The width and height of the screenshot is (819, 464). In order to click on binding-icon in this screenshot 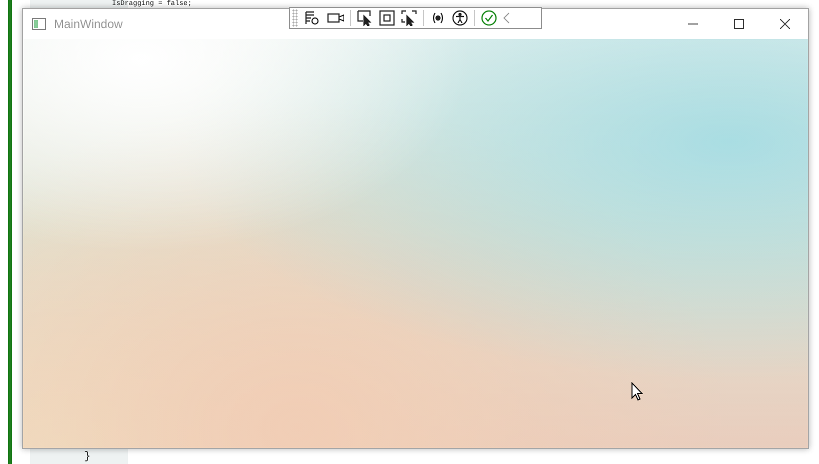, I will do `click(438, 18)`.